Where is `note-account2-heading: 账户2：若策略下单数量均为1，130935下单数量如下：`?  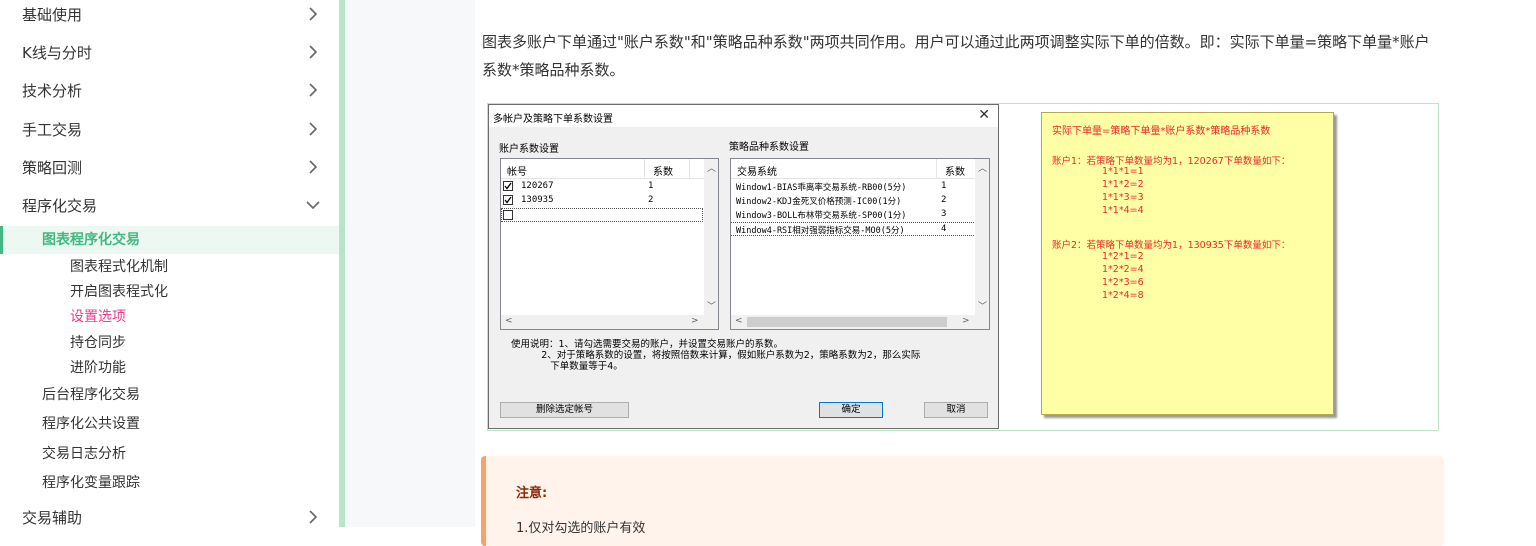
note-account2-heading: 账户2：若策略下单数量均为1，130935下单数量如下： is located at coordinates (1171, 245).